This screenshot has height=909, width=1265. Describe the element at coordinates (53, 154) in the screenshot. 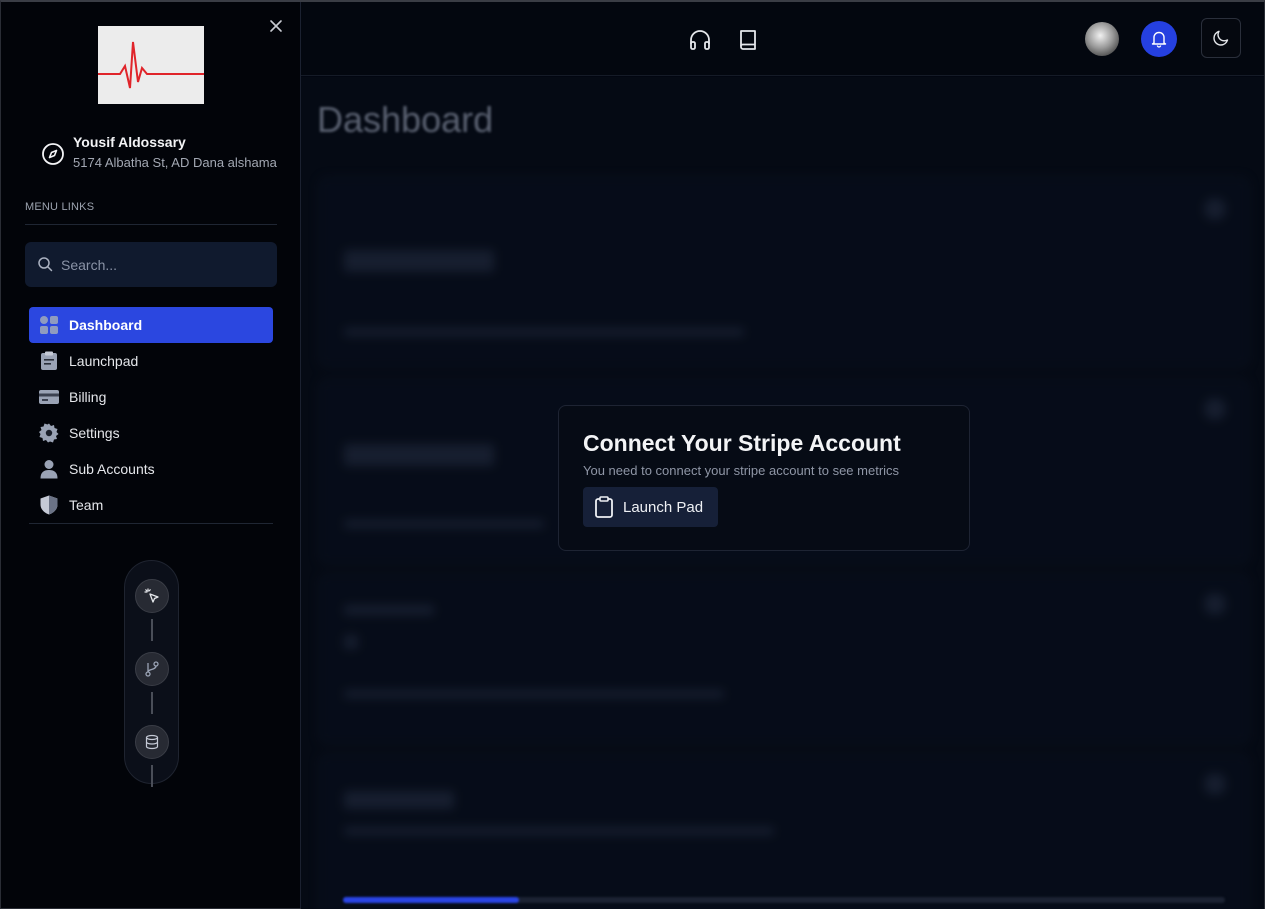

I see `compass-icon` at that location.